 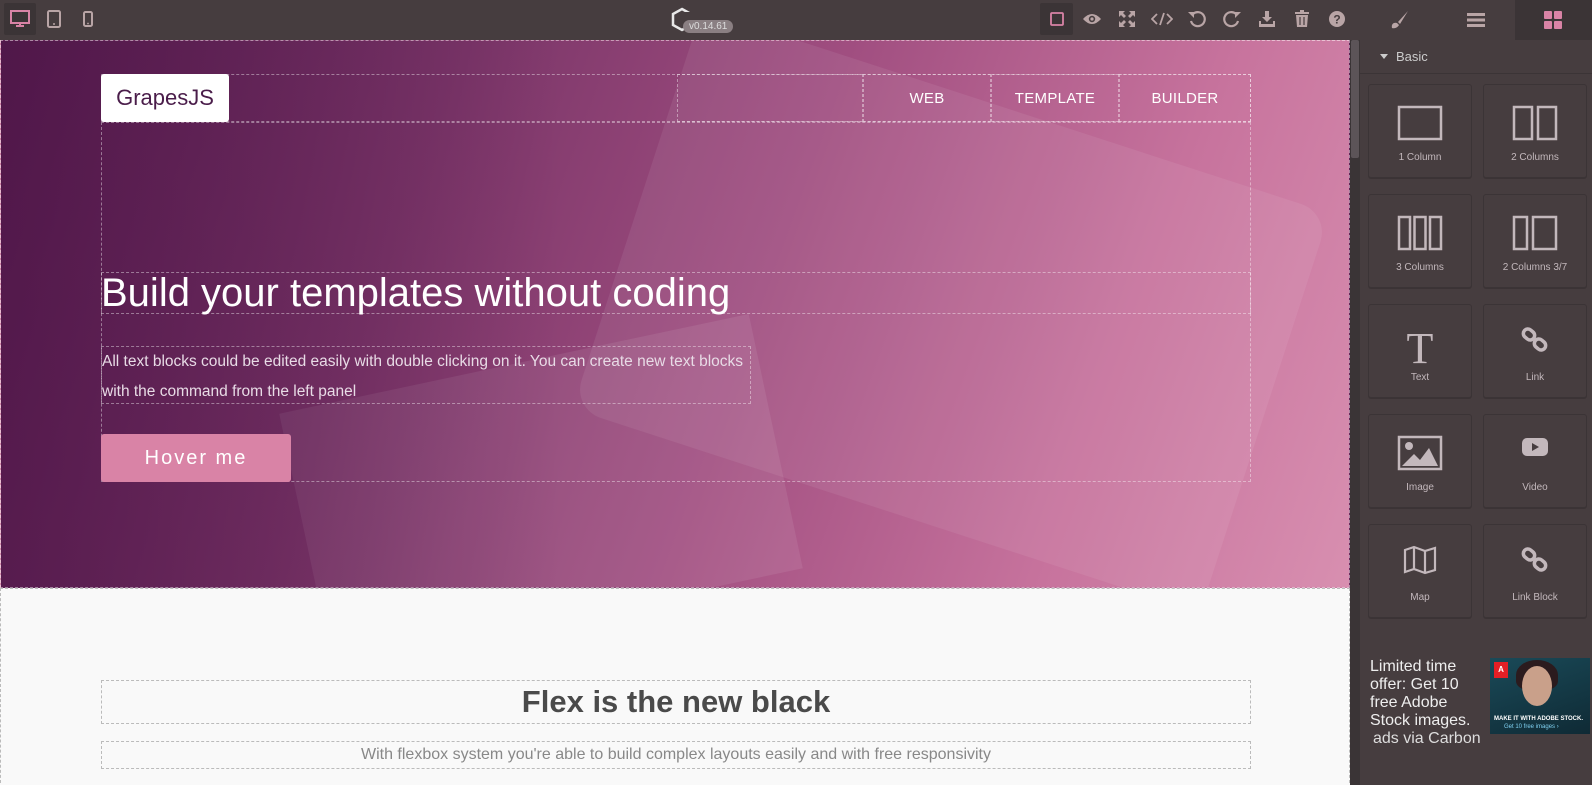 What do you see at coordinates (1420, 487) in the screenshot?
I see `block-label: Image` at bounding box center [1420, 487].